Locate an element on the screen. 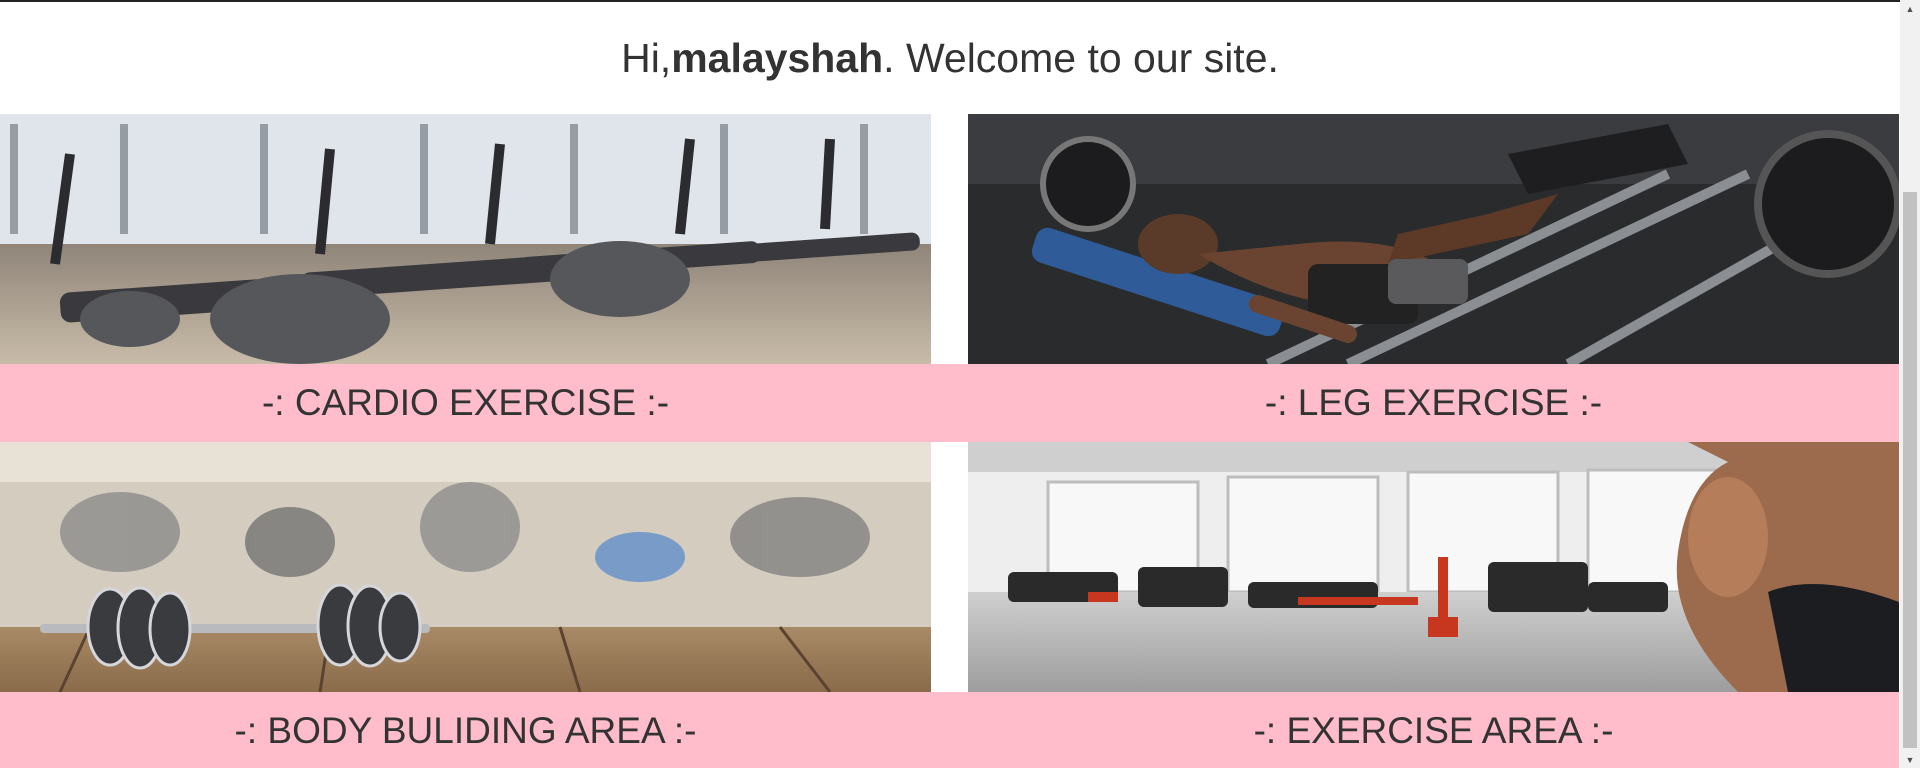 The width and height of the screenshot is (1920, 768). tile-caption: -: CARDIO EXERCISE :- is located at coordinates (465, 402).